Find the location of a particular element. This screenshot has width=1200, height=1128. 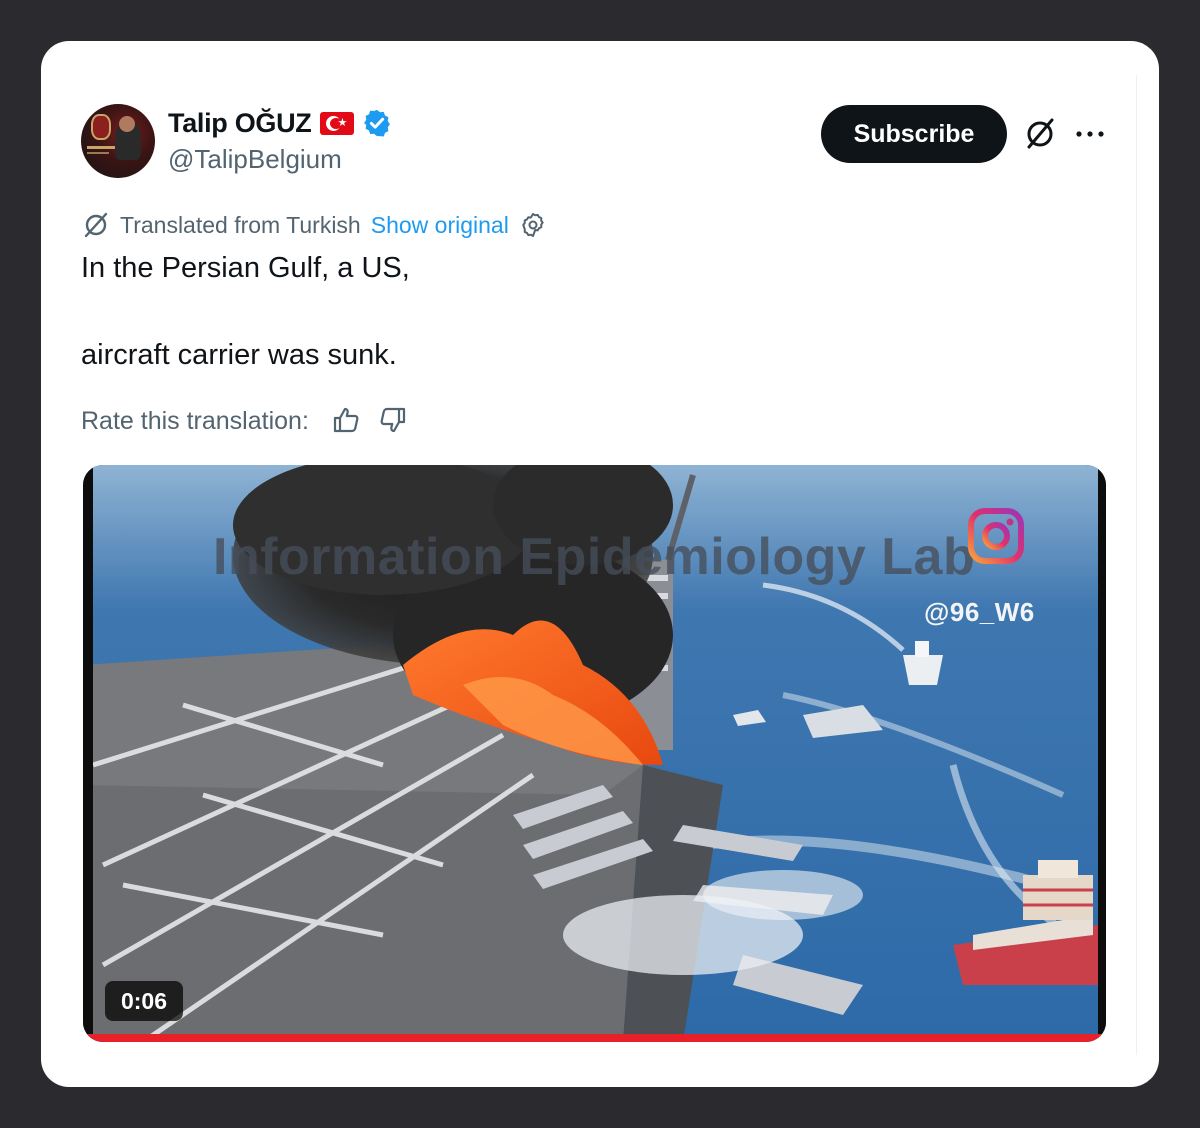

video-progress-bar is located at coordinates (594, 1038).